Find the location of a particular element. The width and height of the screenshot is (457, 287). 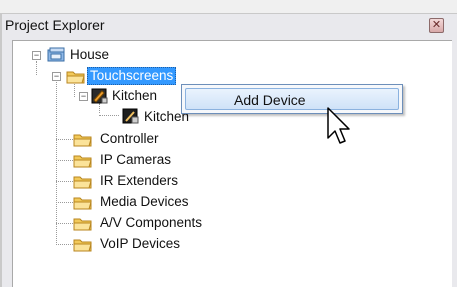

tree-item-ir-extenders: IR Extenders is located at coordinates (139, 181).